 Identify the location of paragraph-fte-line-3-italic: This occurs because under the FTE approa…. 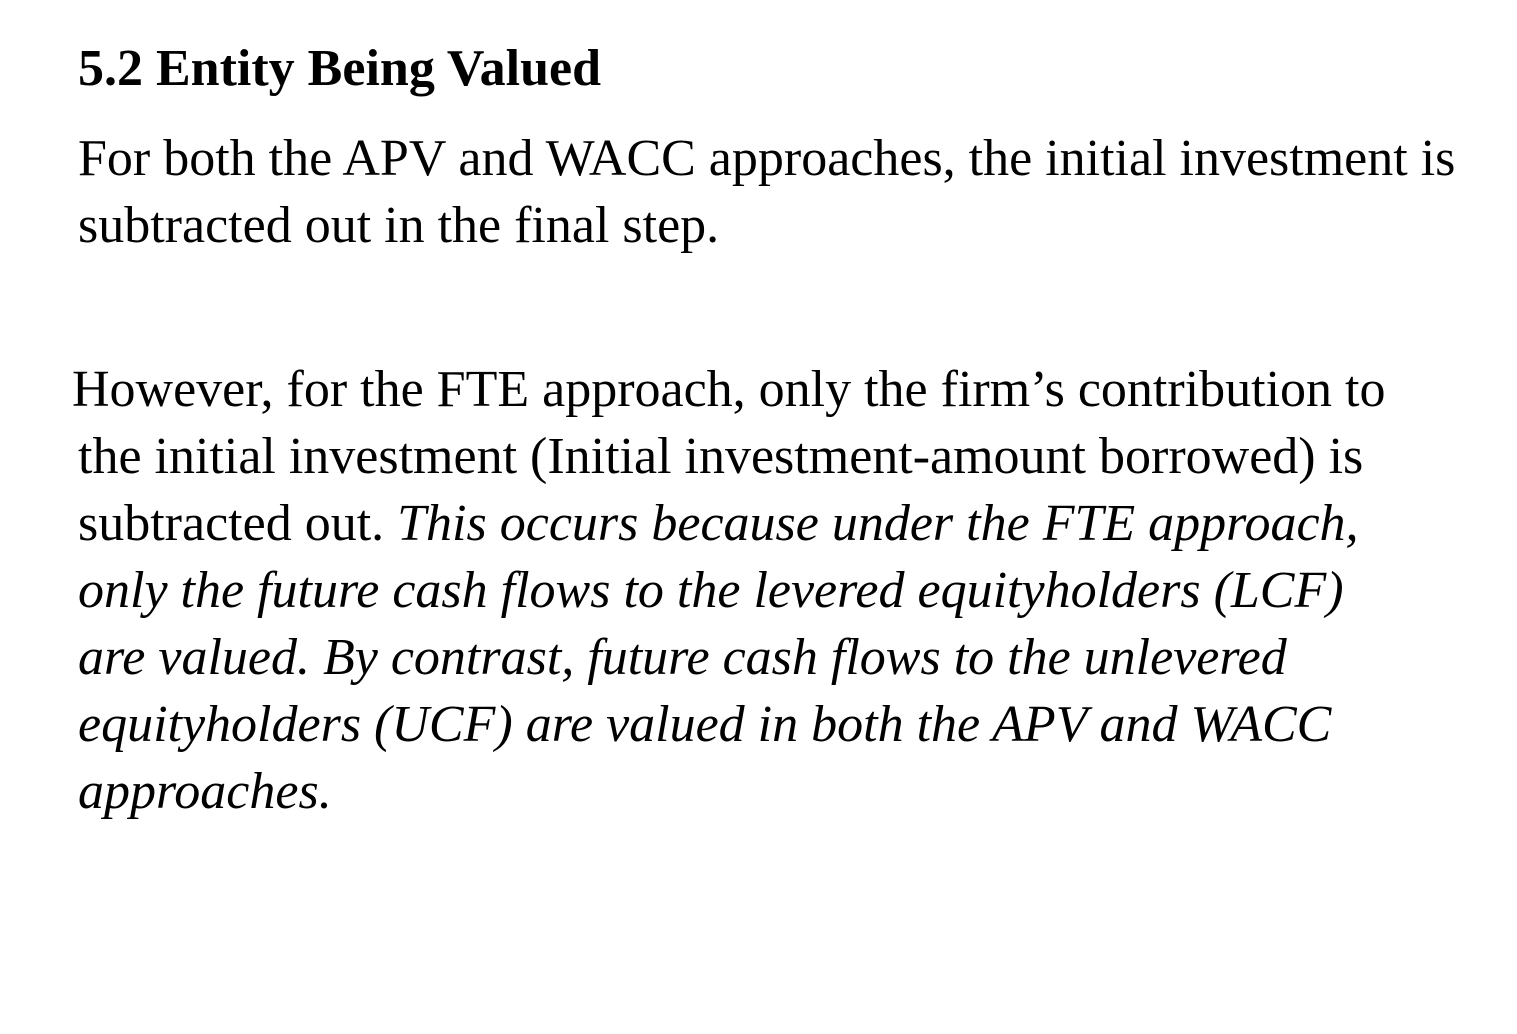
(878, 523).